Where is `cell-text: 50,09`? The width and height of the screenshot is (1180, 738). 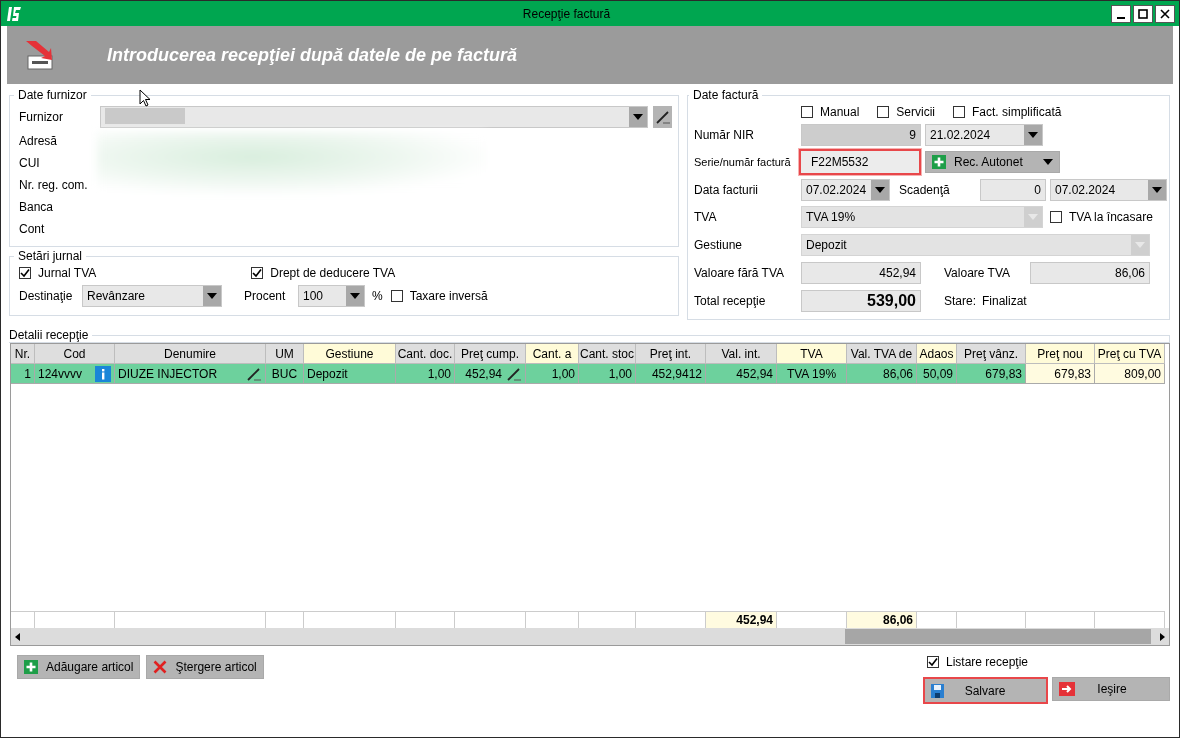 cell-text: 50,09 is located at coordinates (937, 373).